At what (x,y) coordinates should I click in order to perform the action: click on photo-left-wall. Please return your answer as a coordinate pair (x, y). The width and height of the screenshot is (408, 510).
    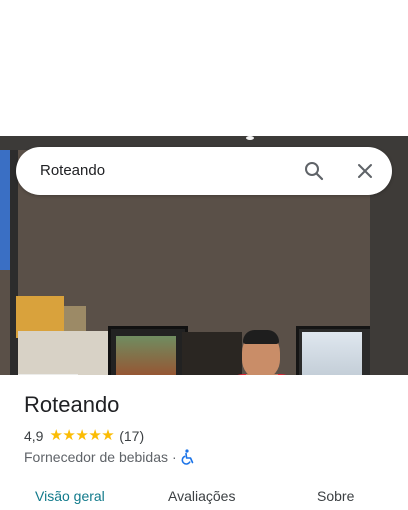
    Looking at the image, I should click on (14, 262).